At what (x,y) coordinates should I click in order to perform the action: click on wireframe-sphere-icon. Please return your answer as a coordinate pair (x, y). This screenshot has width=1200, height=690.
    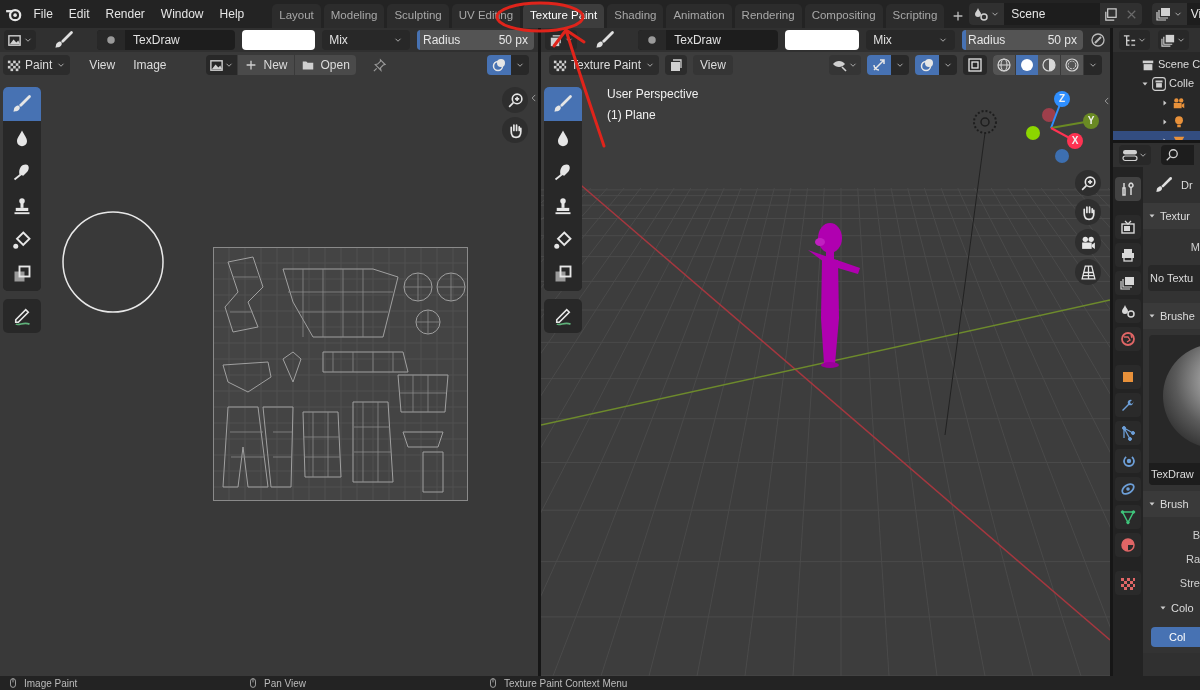
    Looking at the image, I should click on (1004, 65).